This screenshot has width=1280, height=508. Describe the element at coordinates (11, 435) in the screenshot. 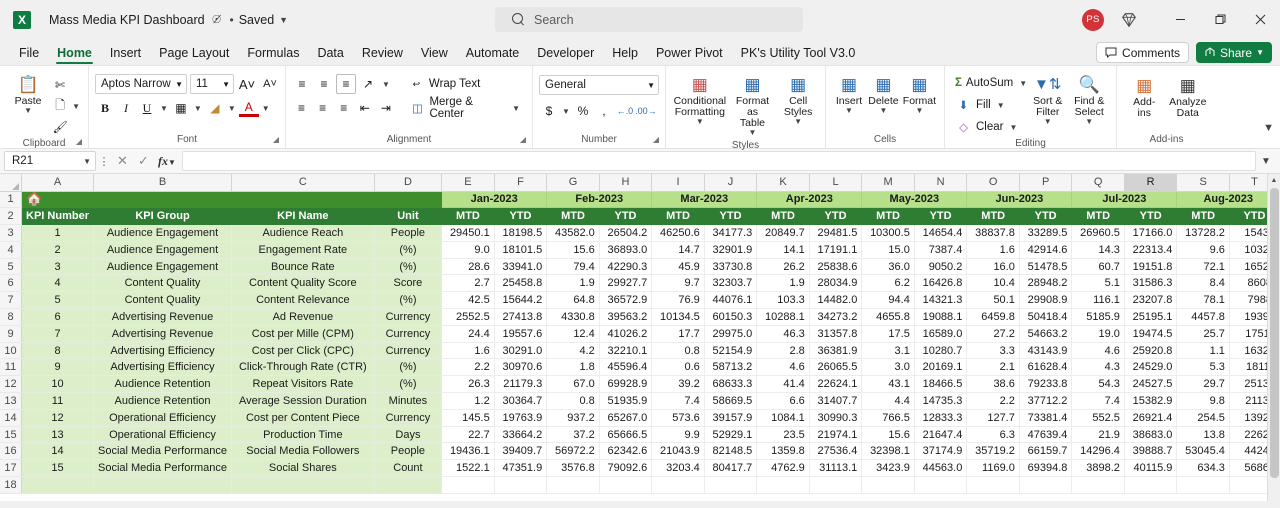

I see `row-header-15: 15` at that location.